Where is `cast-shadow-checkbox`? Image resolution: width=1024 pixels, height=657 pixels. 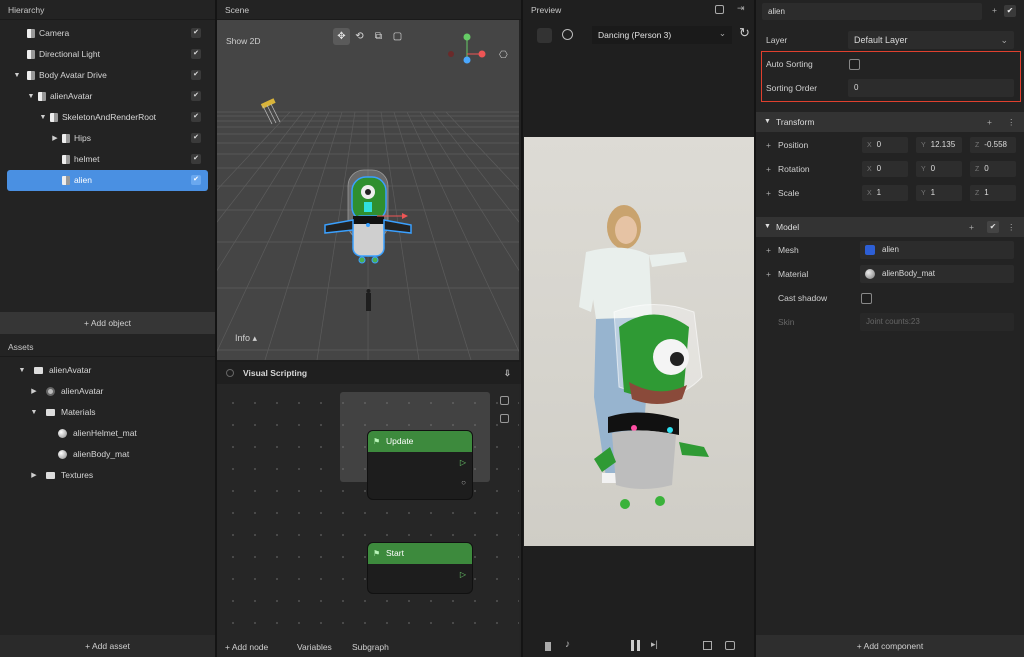
cast-shadow-checkbox is located at coordinates (866, 298).